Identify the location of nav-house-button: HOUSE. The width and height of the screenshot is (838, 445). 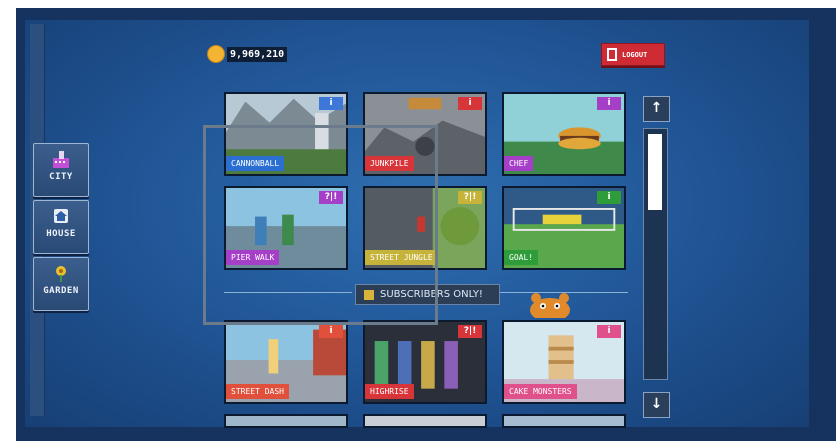
(61, 227).